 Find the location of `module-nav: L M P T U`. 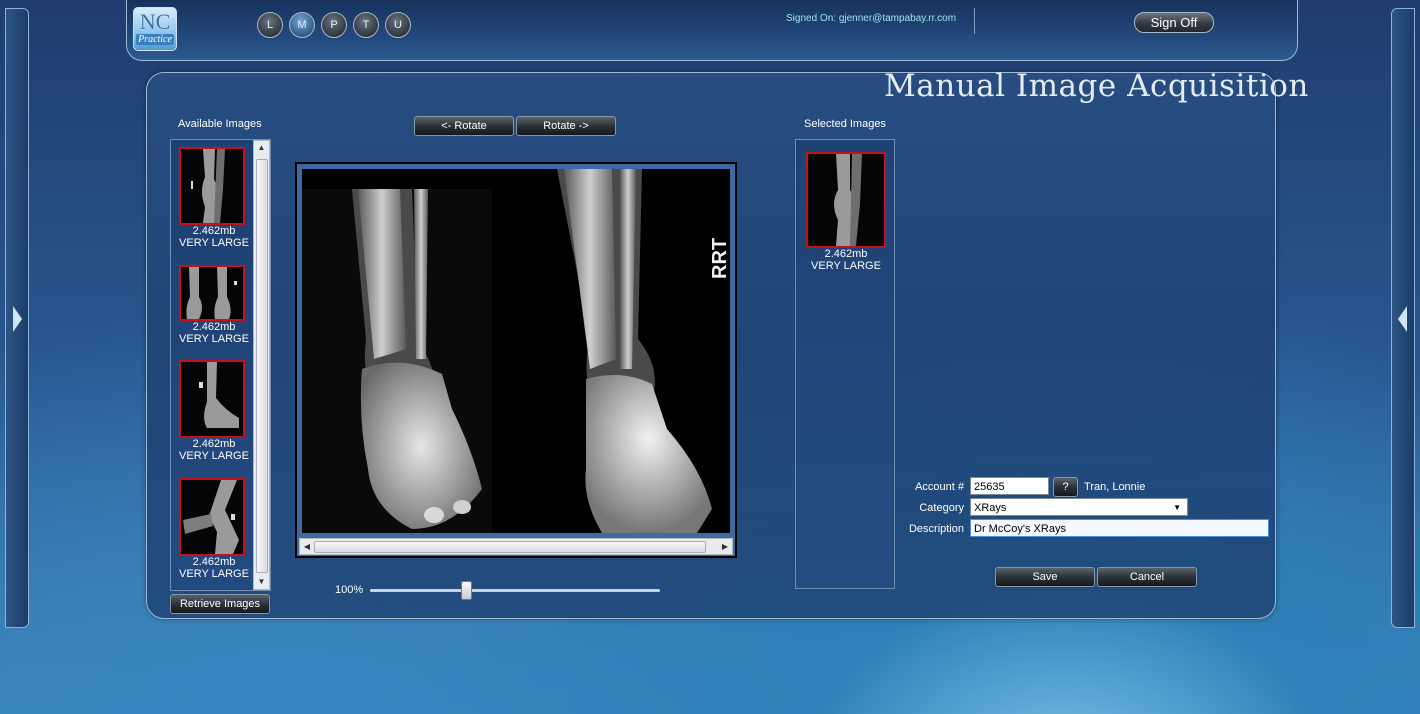

module-nav: L M P T U is located at coordinates (334, 25).